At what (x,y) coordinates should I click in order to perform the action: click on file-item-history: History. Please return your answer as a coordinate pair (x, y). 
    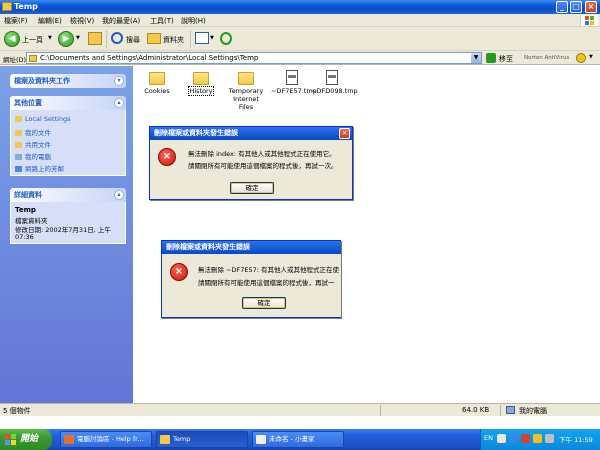
    Looking at the image, I should click on (201, 84).